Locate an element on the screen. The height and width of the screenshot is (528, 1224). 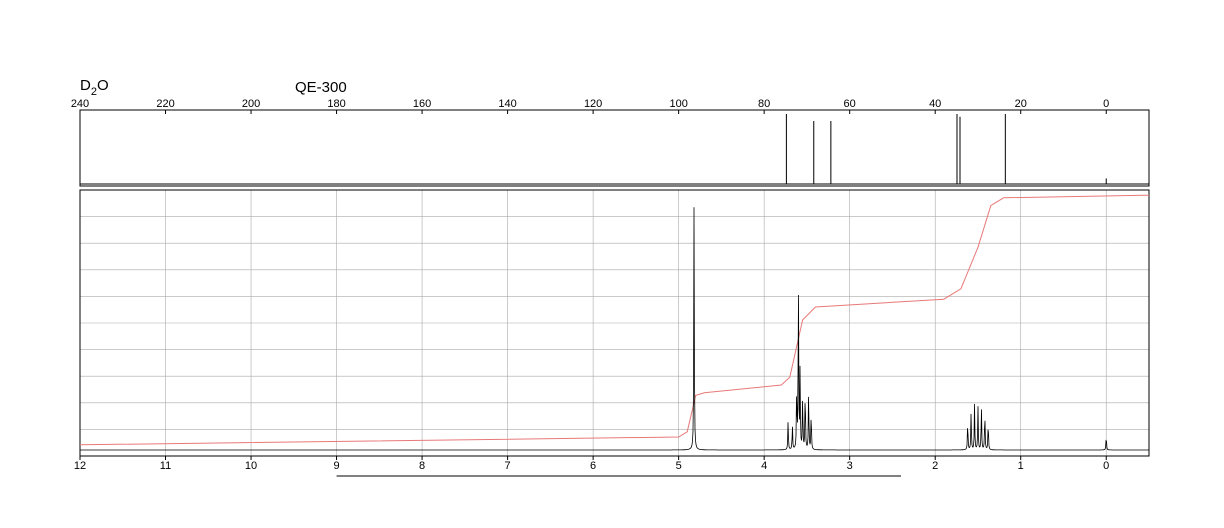
h1-axis-ticks: 12 11 10 9 8 7 6 5 4 3 2 1 0 is located at coordinates (591, 464).